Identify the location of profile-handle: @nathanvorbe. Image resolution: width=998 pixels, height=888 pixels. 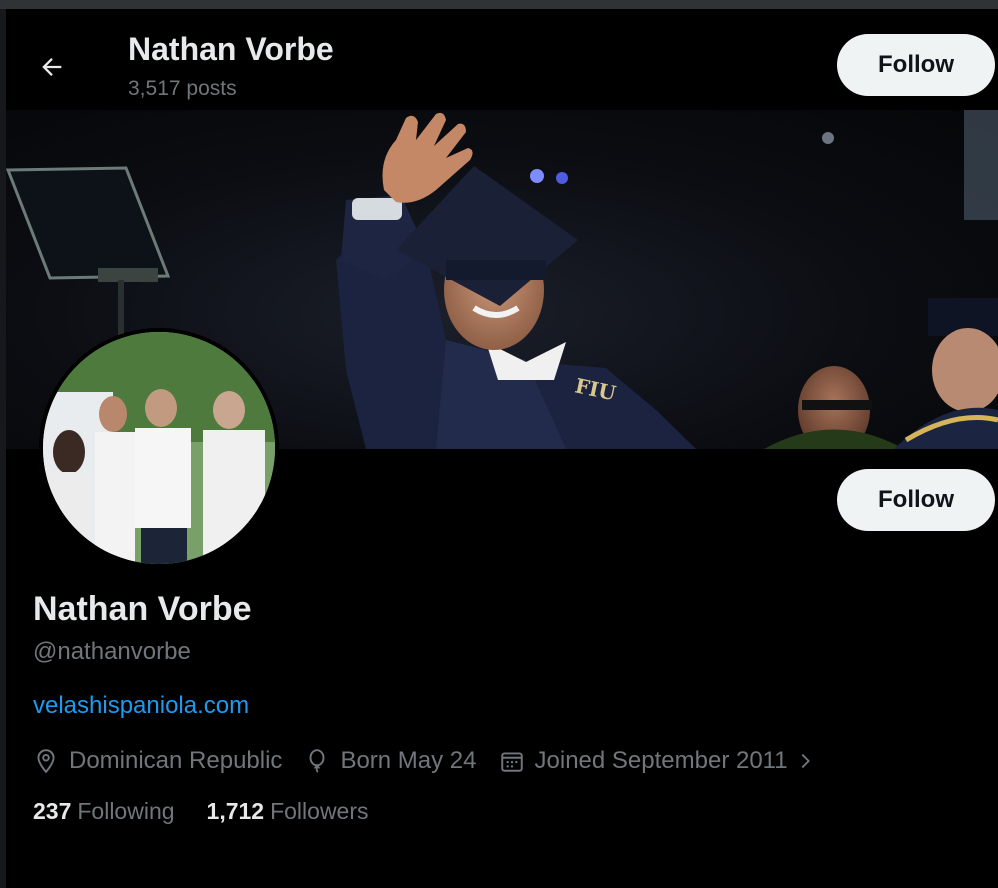
(112, 651).